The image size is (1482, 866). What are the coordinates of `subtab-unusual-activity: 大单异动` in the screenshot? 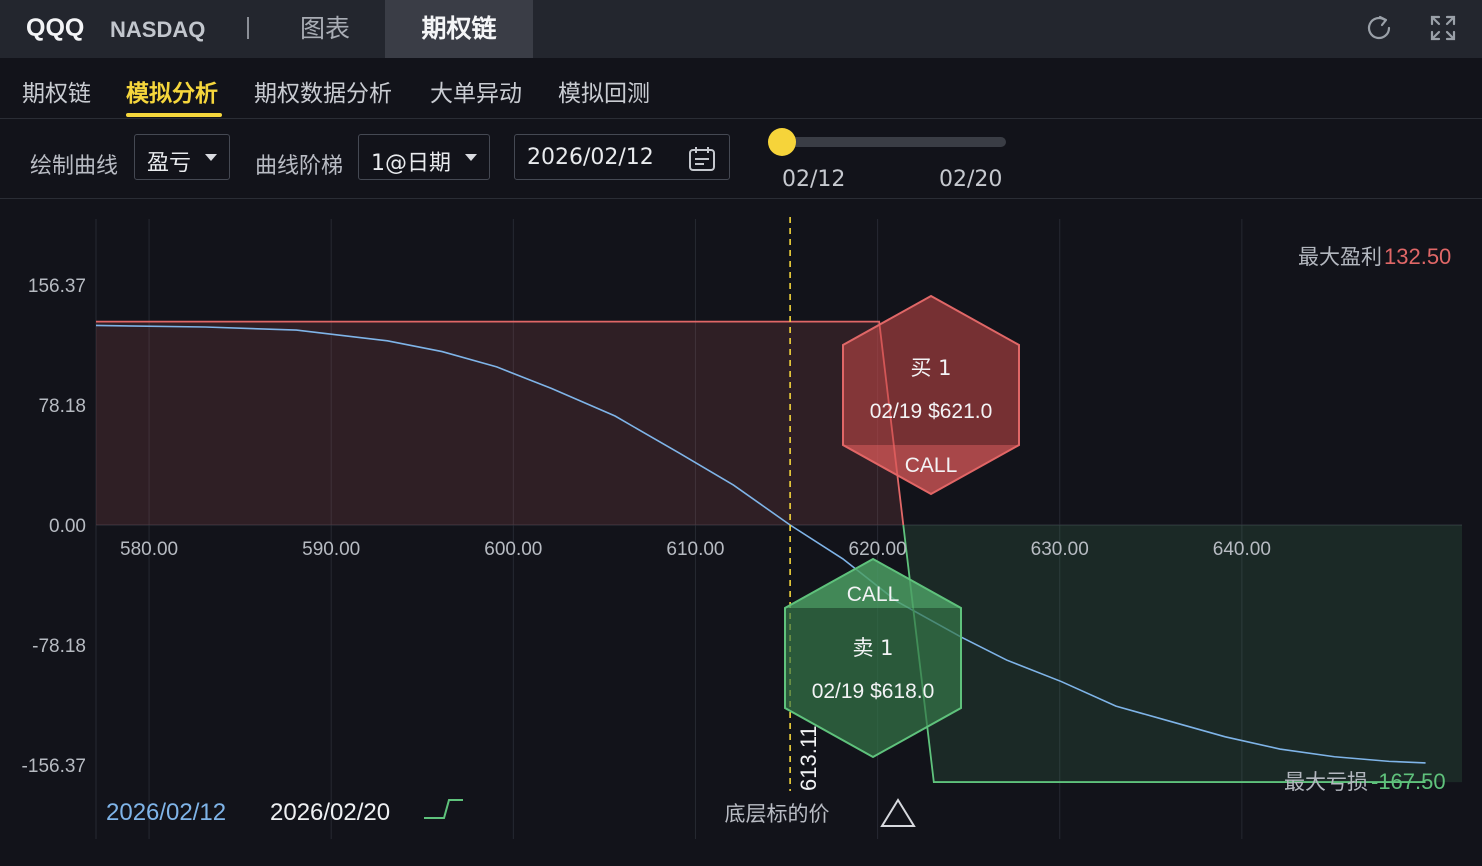 It's located at (476, 91).